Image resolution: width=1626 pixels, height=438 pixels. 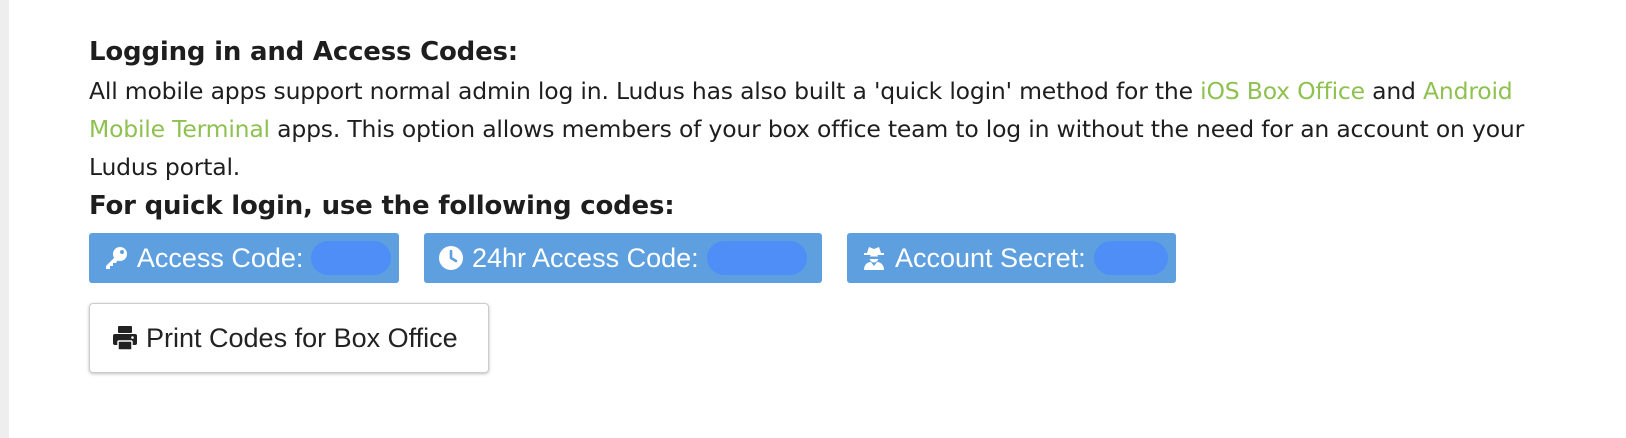 I want to click on clock-icon, so click(x=451, y=258).